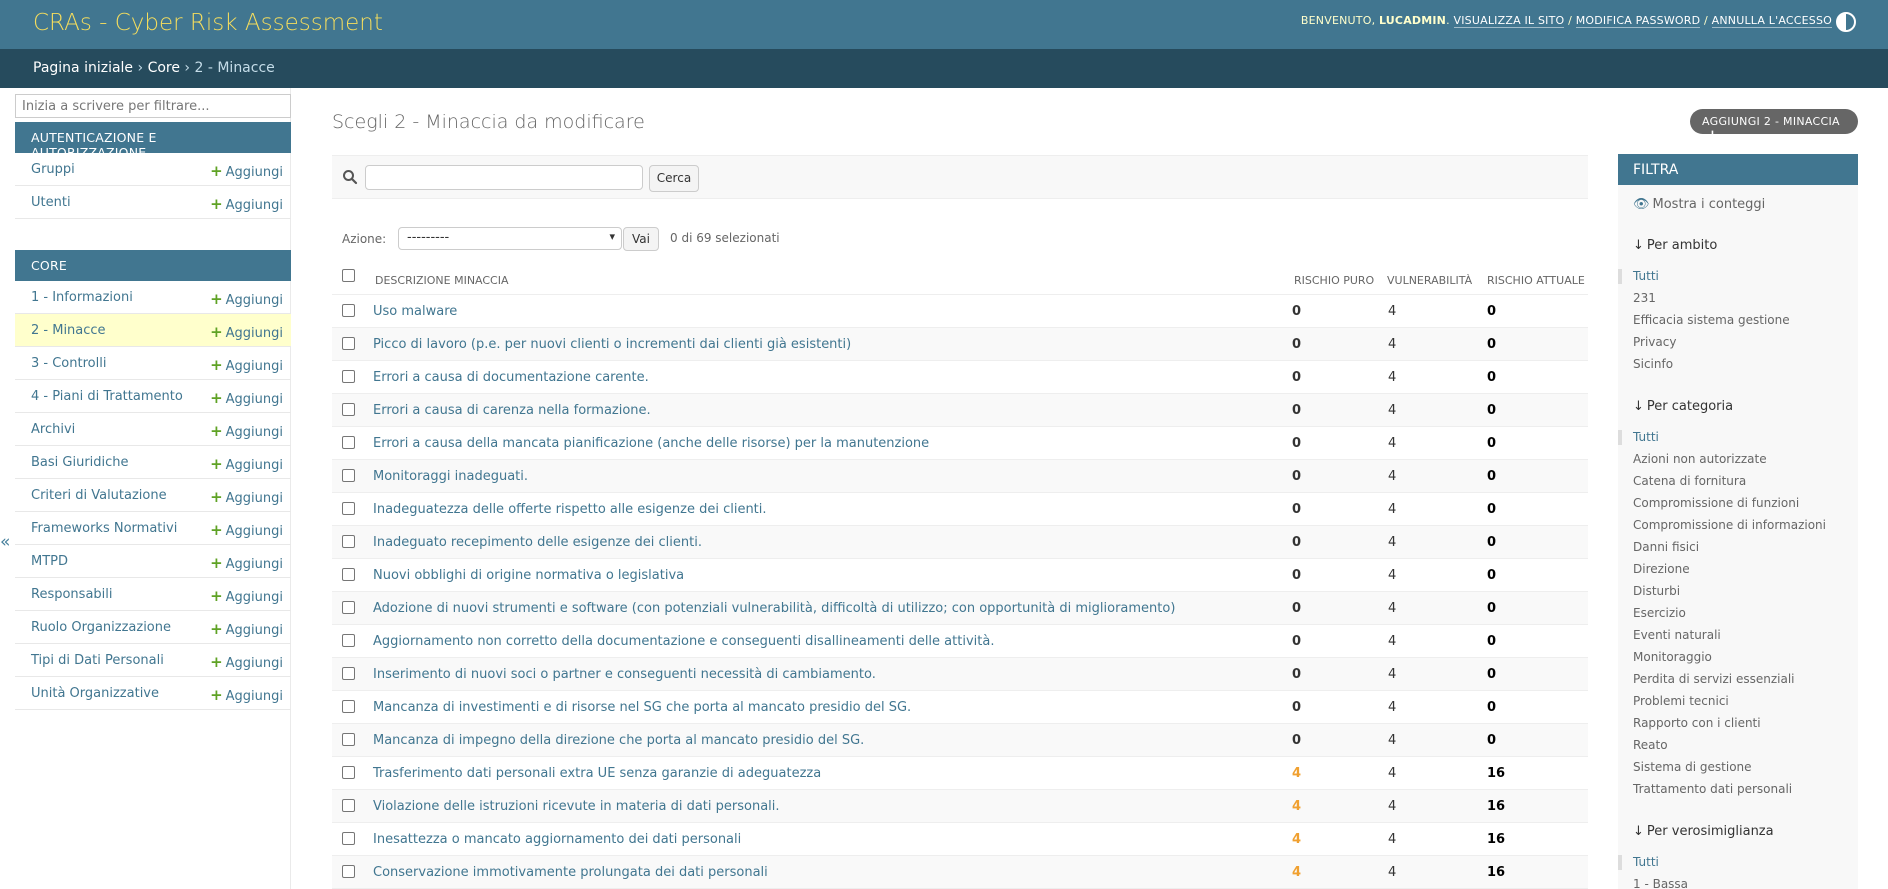  Describe the element at coordinates (153, 297) in the screenshot. I see `sidebar-item: 1 - Informazioni + Aggiungi` at that location.